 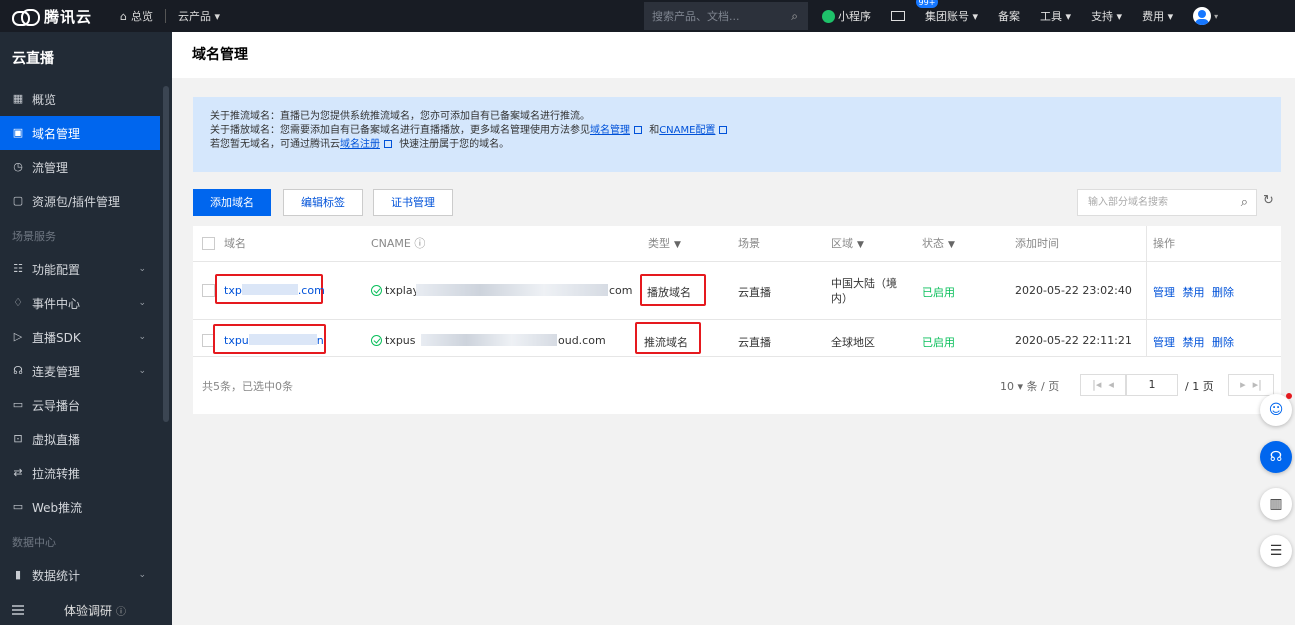 What do you see at coordinates (933, 243) in the screenshot?
I see `header-status-label: 状态` at bounding box center [933, 243].